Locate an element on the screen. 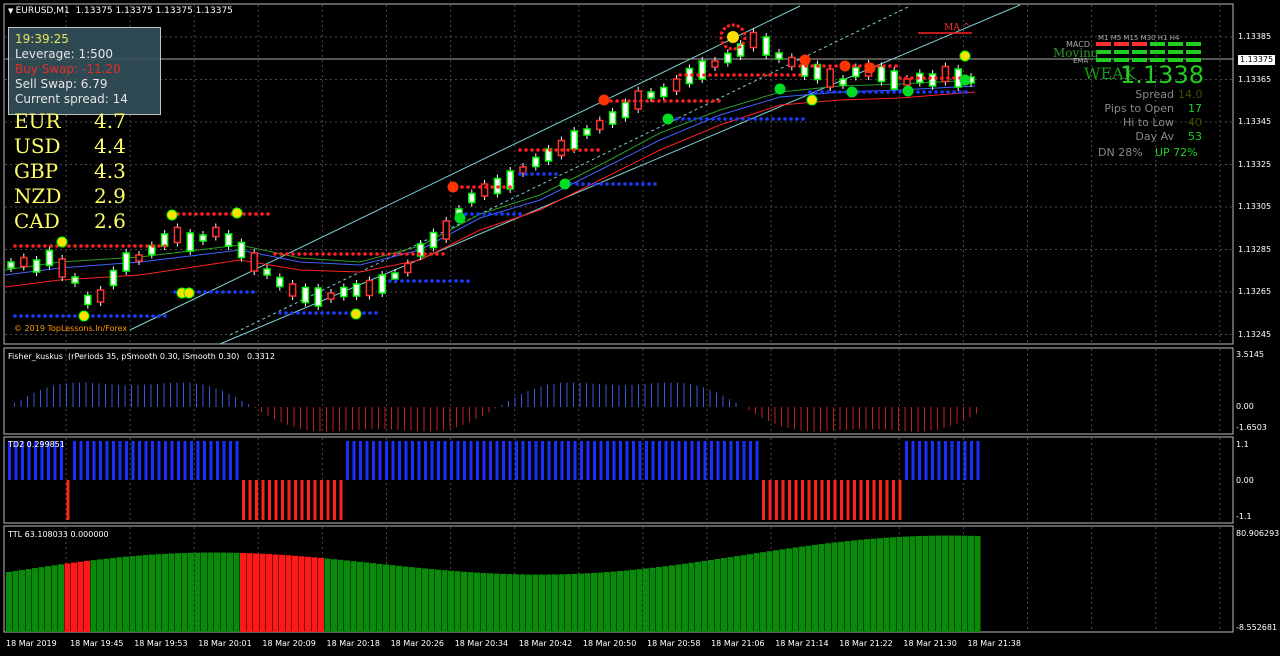 This screenshot has height=656, width=1280. sell-swap-text: Sell Swap: 6.79 is located at coordinates (61, 84).